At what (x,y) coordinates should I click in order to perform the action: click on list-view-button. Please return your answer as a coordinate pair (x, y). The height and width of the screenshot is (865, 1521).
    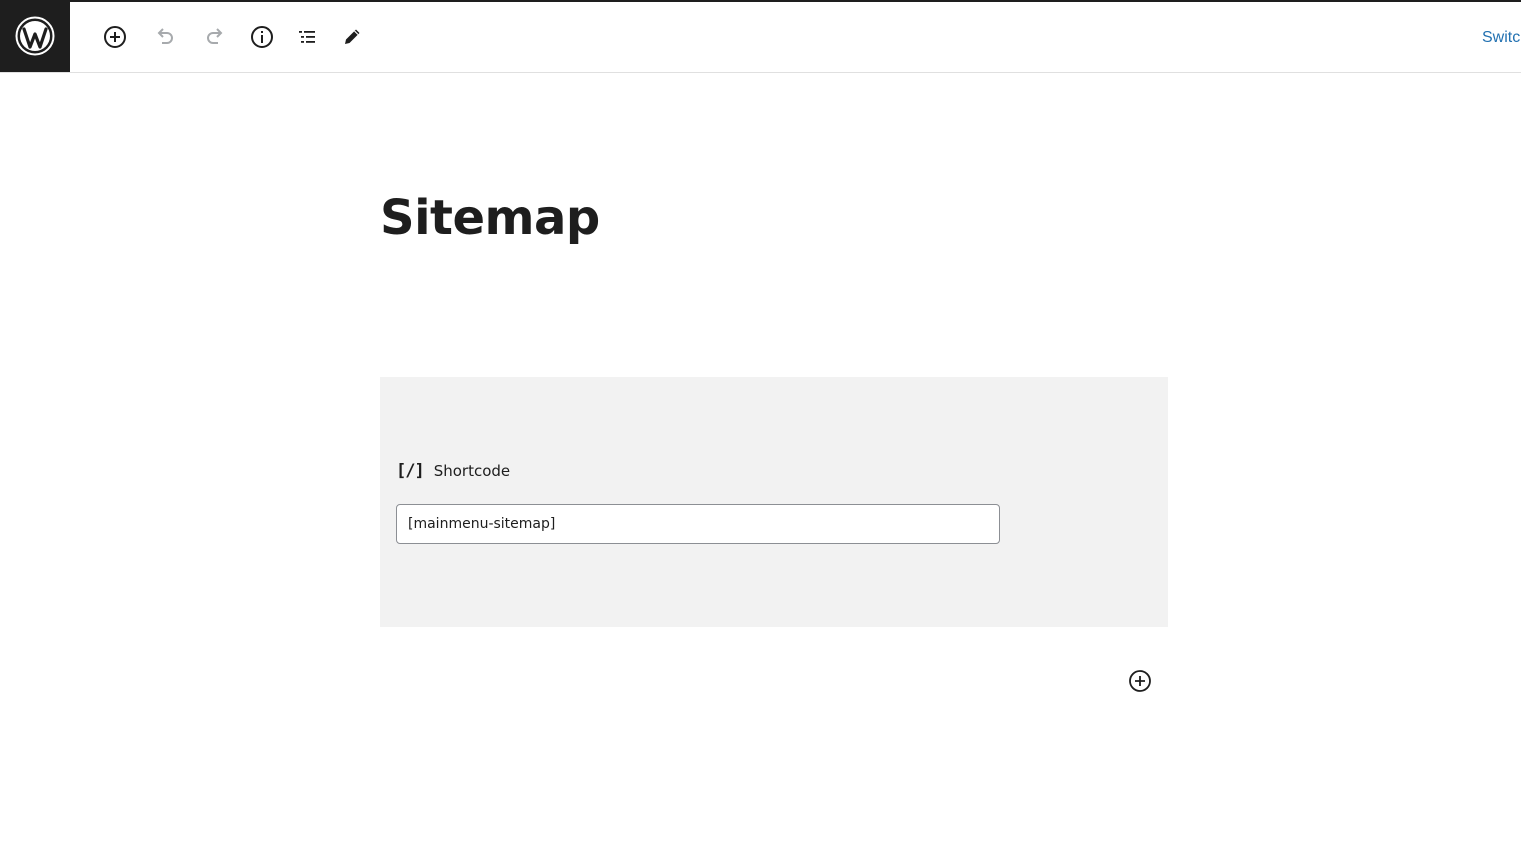
    Looking at the image, I should click on (307, 37).